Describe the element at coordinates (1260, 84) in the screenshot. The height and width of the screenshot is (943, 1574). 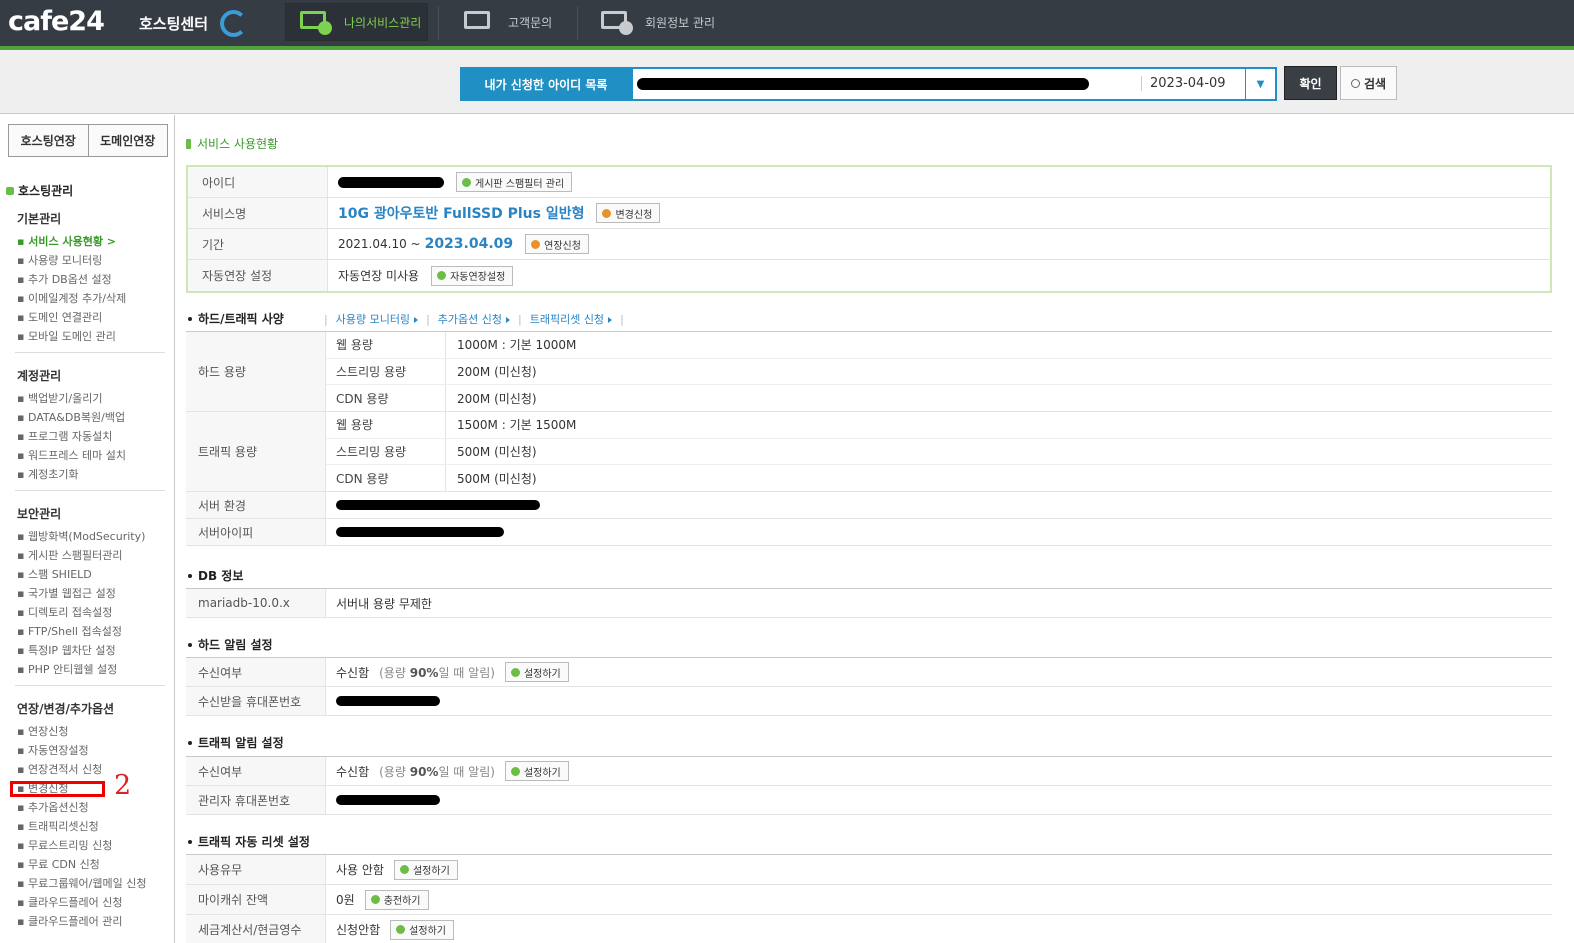
I see `chevron-down-icon: ▼` at that location.